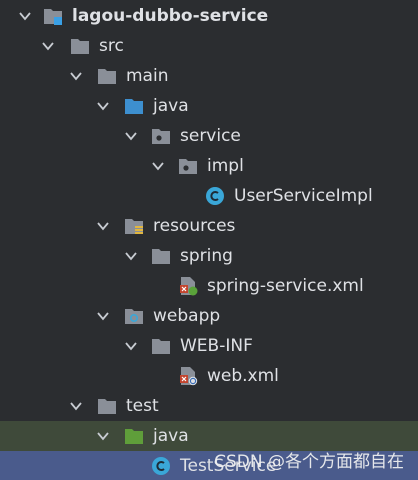 The width and height of the screenshot is (418, 480). I want to click on tree-row-src: src, so click(209, 46).